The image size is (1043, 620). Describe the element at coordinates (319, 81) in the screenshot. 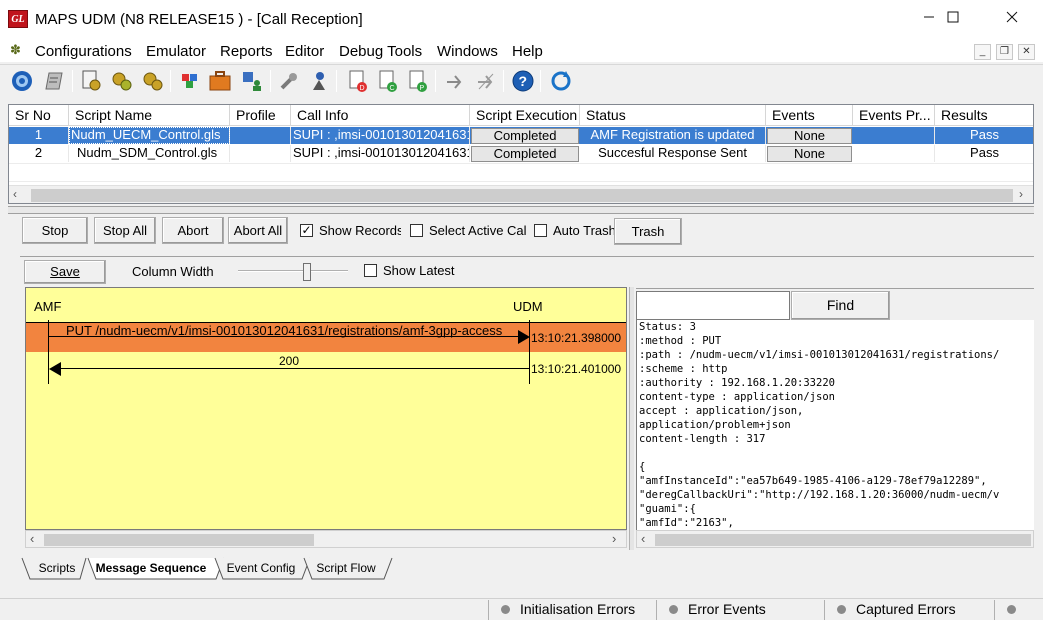

I see `wizard-button` at that location.